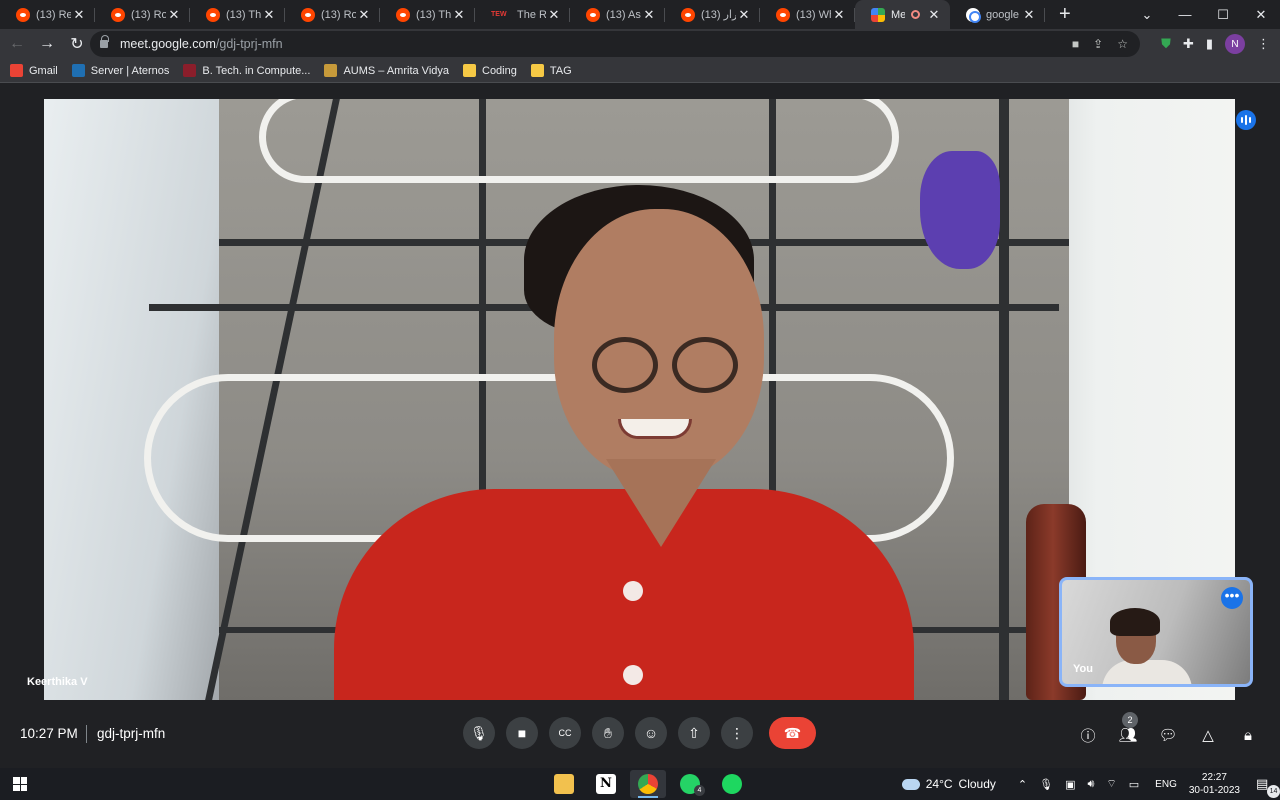 The width and height of the screenshot is (1280, 800). I want to click on clock-date: 30-01-2023, so click(1214, 790).